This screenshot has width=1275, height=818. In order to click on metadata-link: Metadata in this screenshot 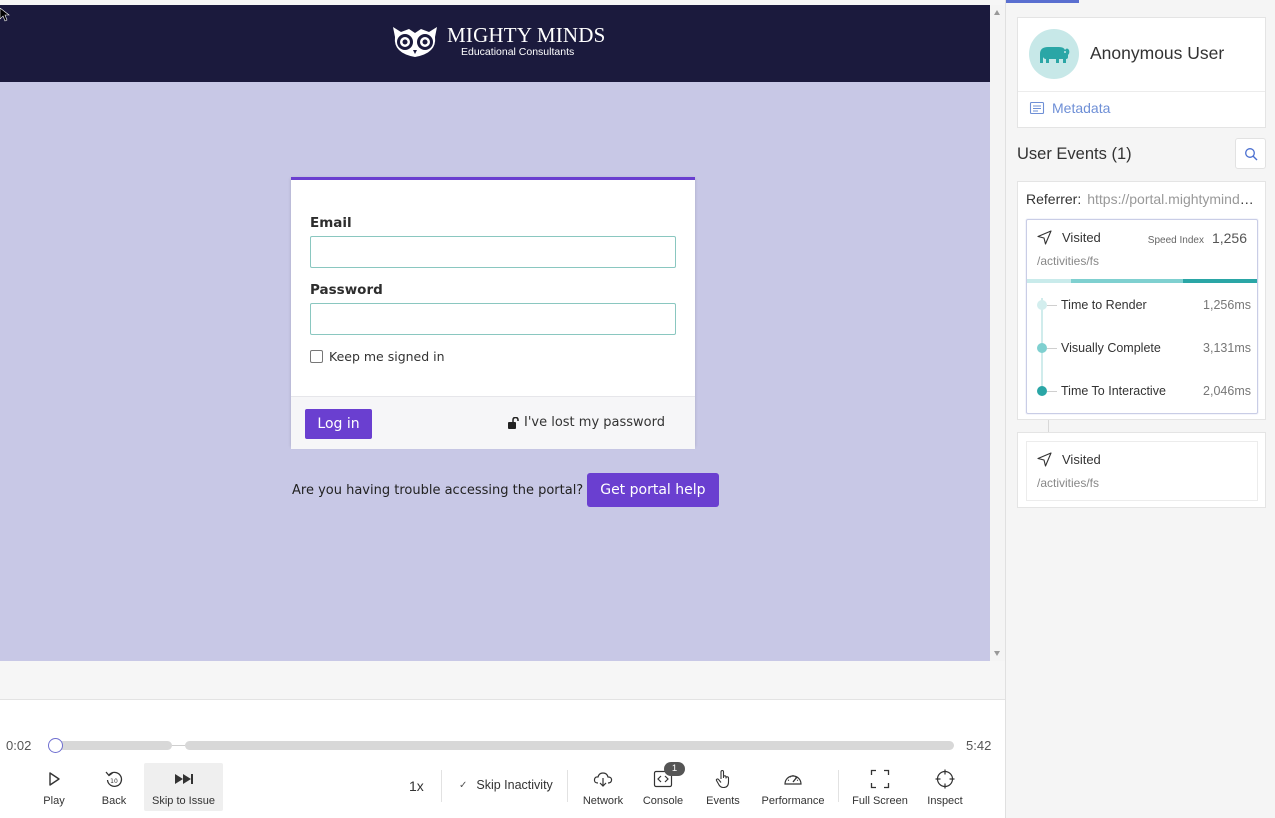, I will do `click(1069, 108)`.